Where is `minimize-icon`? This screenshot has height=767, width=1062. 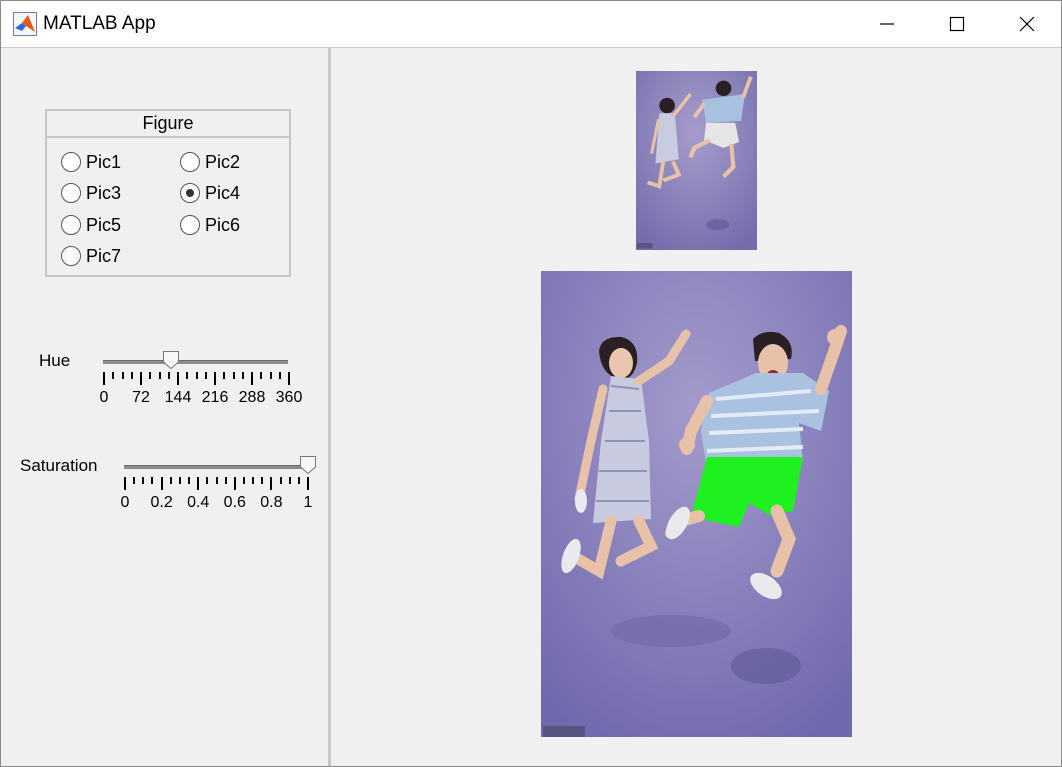 minimize-icon is located at coordinates (887, 24).